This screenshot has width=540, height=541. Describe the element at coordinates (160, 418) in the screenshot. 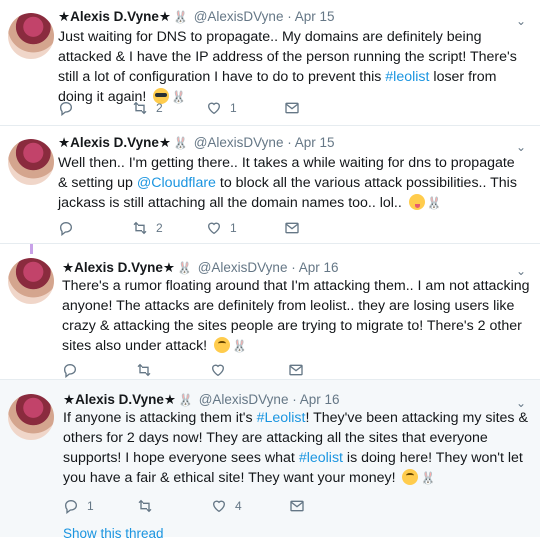

I see `text-segment: If anyone is attacking them it's` at that location.